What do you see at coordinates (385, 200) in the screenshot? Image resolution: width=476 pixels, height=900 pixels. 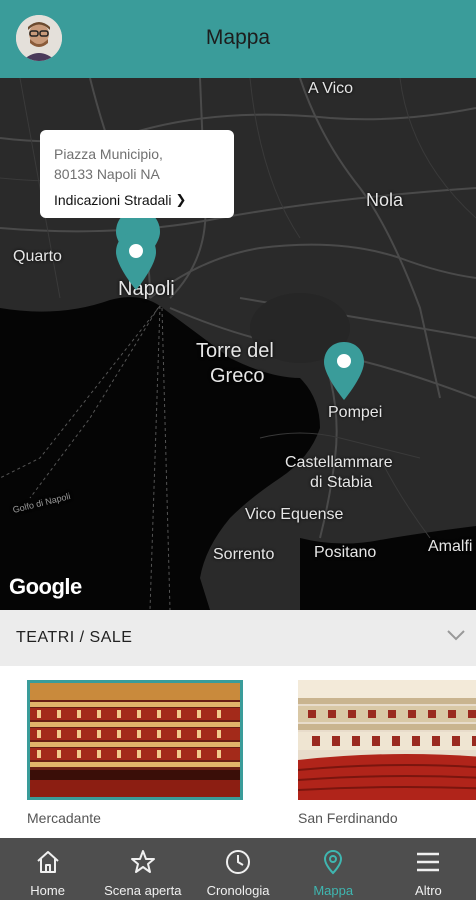 I see `place-label: Nola` at bounding box center [385, 200].